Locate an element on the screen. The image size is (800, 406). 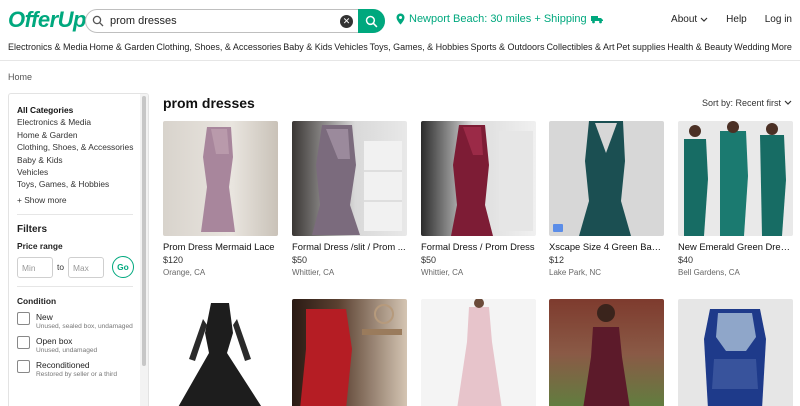
condition-title: Open box is located at coordinates (54, 341).